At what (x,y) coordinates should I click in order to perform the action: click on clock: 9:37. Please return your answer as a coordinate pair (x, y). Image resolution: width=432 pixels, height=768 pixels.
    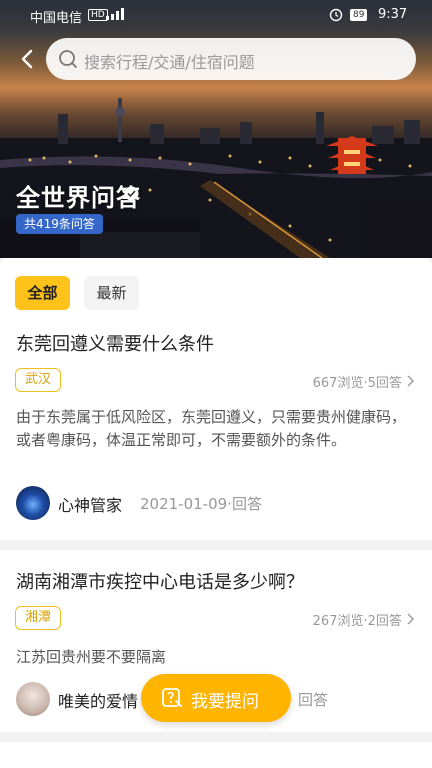
    Looking at the image, I should click on (393, 14).